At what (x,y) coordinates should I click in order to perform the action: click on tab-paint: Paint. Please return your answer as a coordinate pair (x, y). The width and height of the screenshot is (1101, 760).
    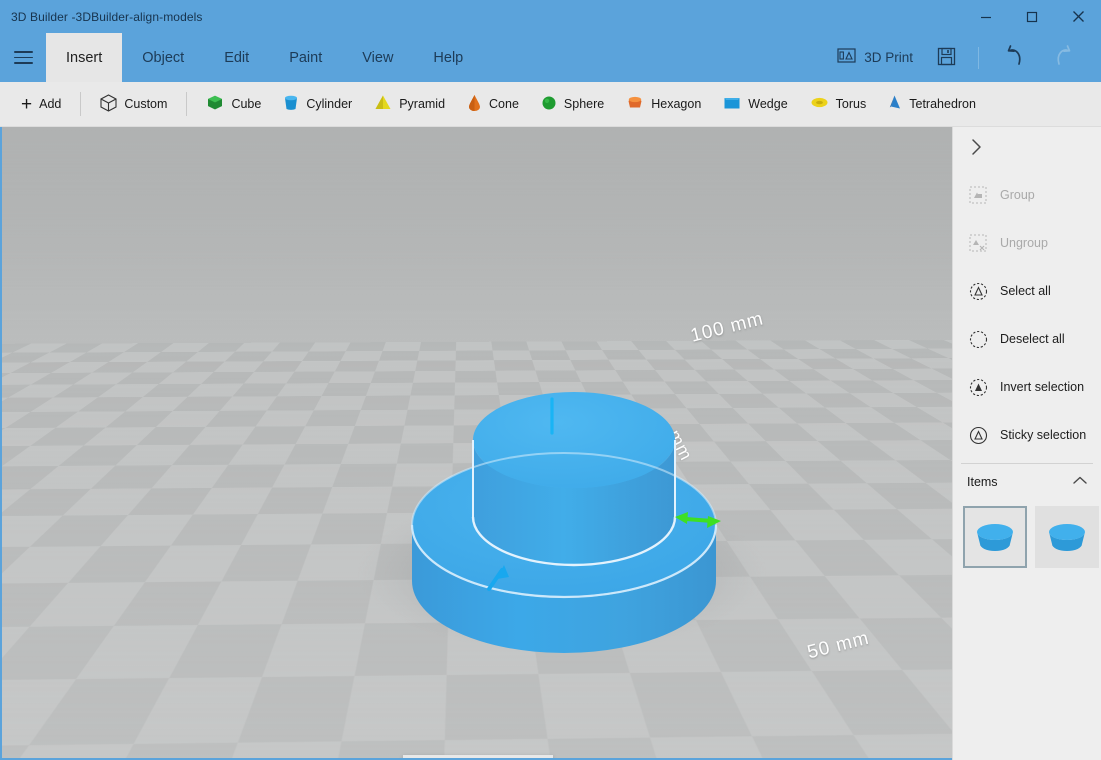
    Looking at the image, I should click on (305, 57).